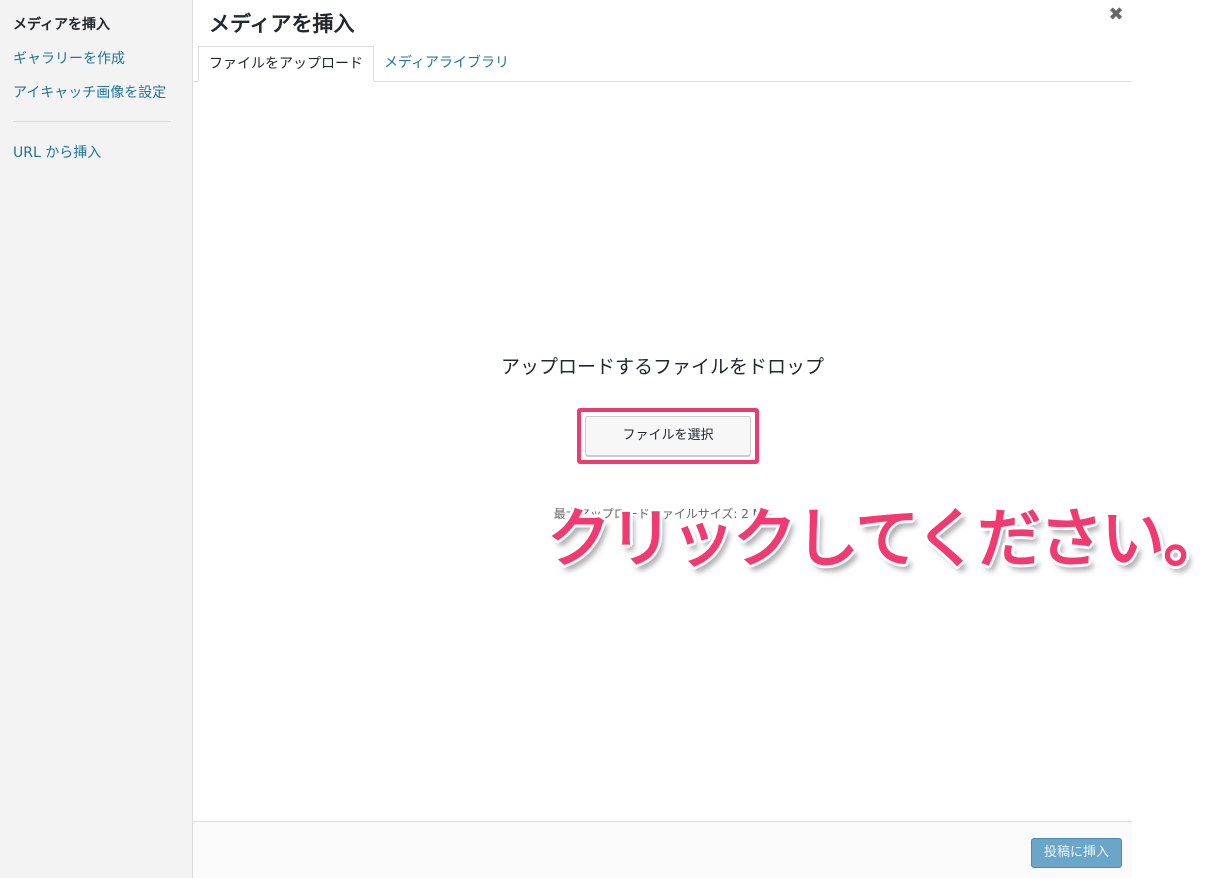 The height and width of the screenshot is (878, 1228). What do you see at coordinates (57, 152) in the screenshot?
I see `menu-item-insert-from-url: URL から挿入` at bounding box center [57, 152].